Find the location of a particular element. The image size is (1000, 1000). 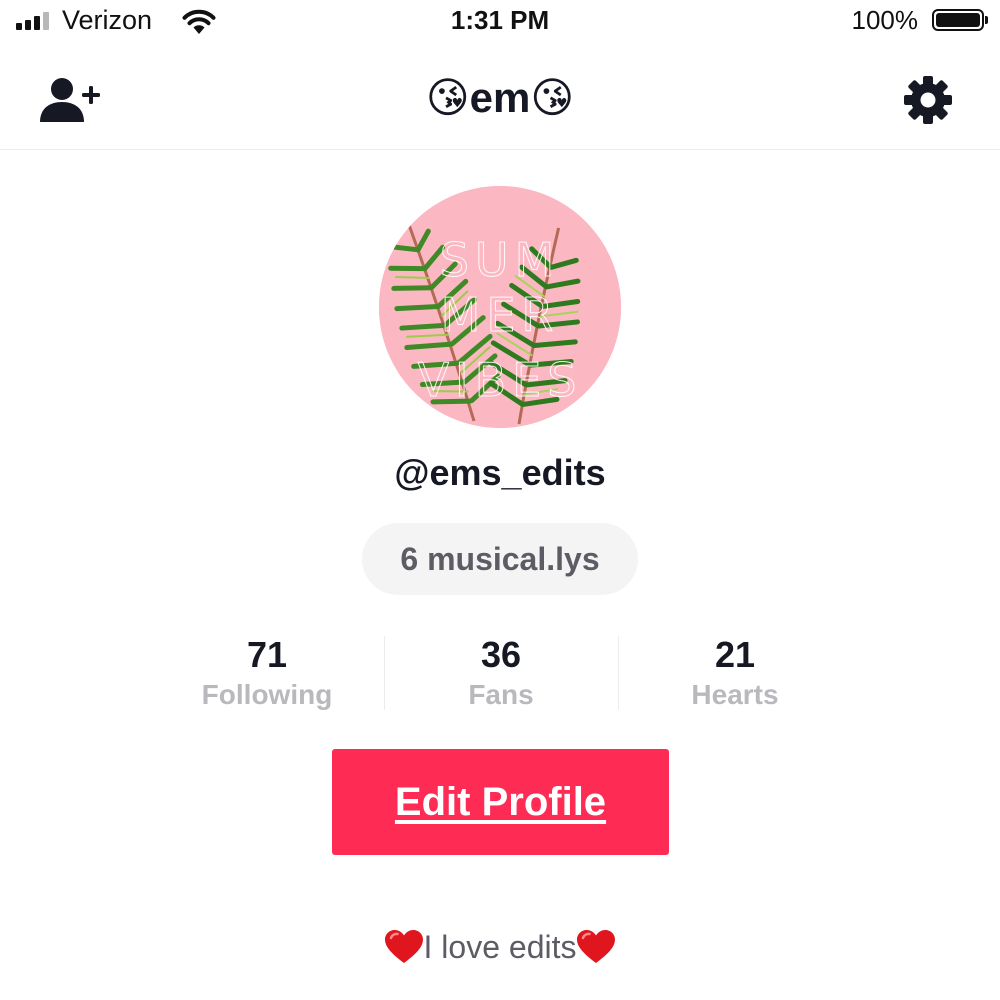

avatar-text-line-2: MER is located at coordinates (500, 315).